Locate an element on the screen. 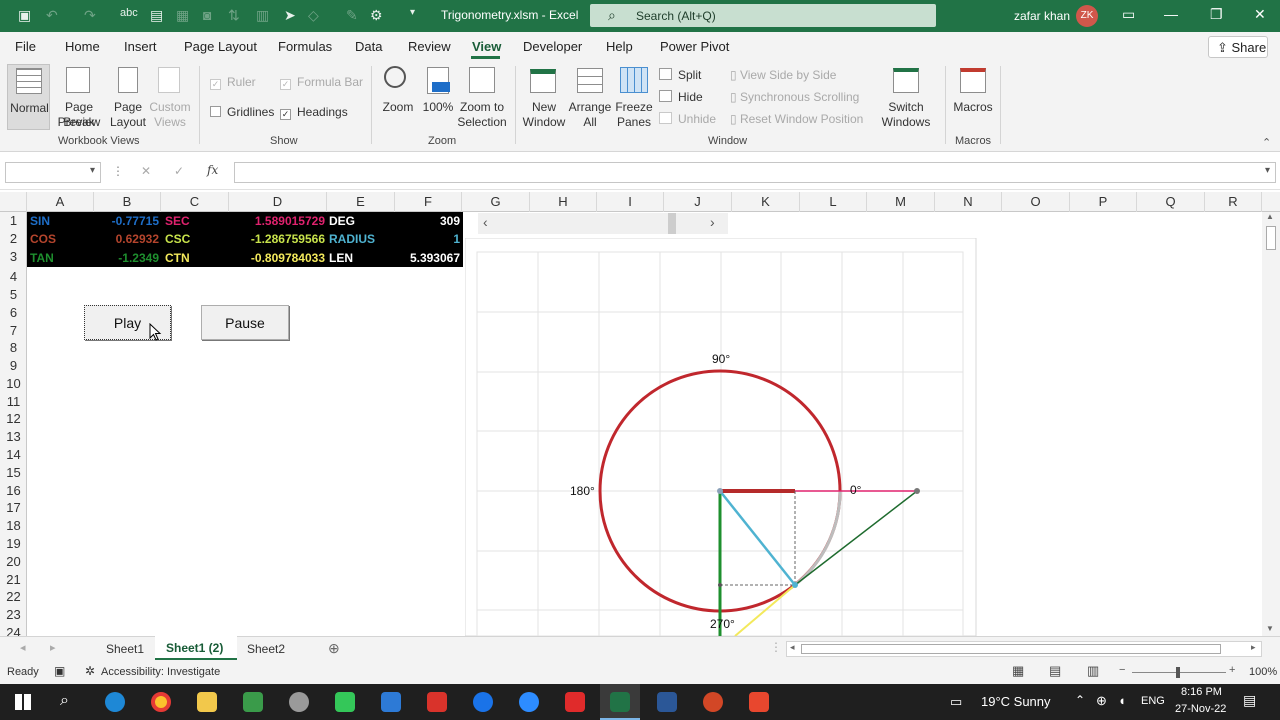  menu-developer: Developer is located at coordinates (552, 46).